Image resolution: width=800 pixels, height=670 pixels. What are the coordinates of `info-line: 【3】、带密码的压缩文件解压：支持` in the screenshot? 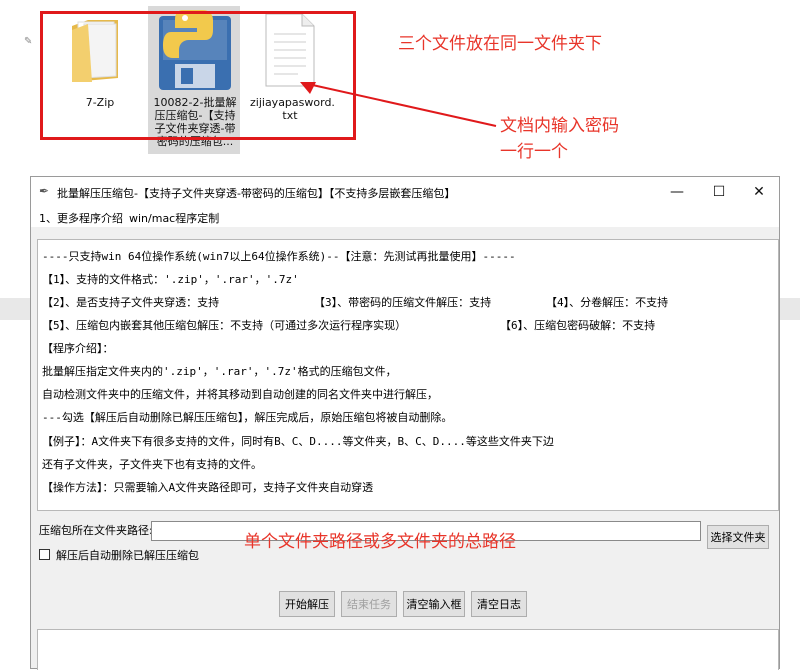 It's located at (403, 302).